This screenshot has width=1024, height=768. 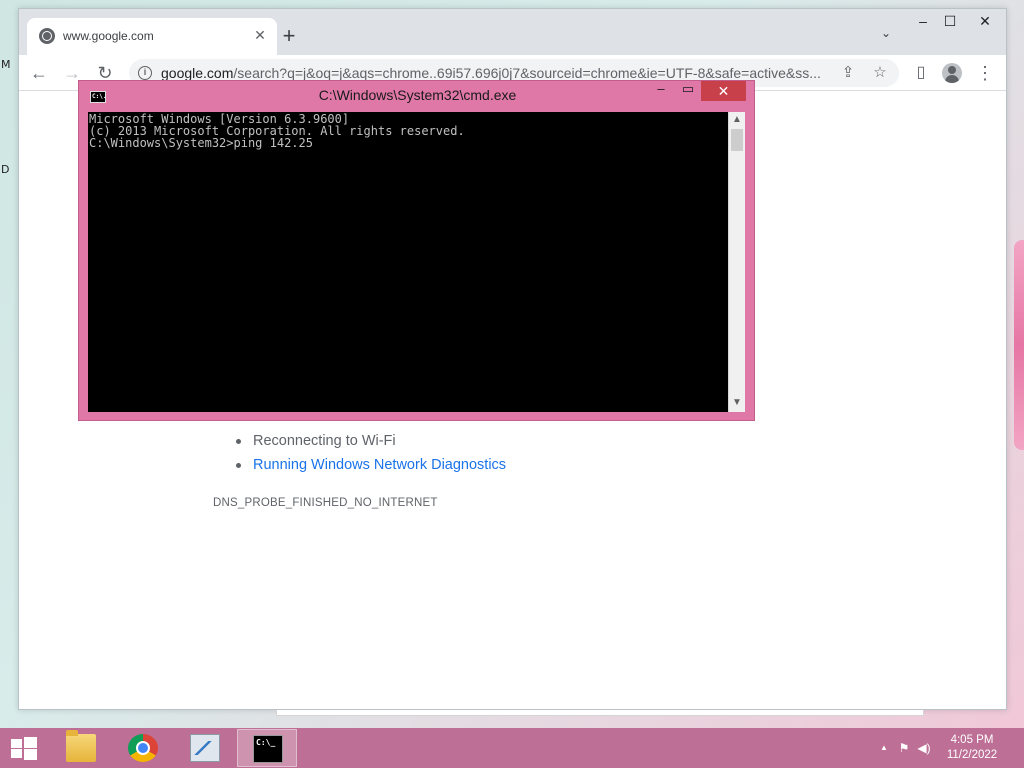 I want to click on cmd-minimize-button: –, so click(x=661, y=91).